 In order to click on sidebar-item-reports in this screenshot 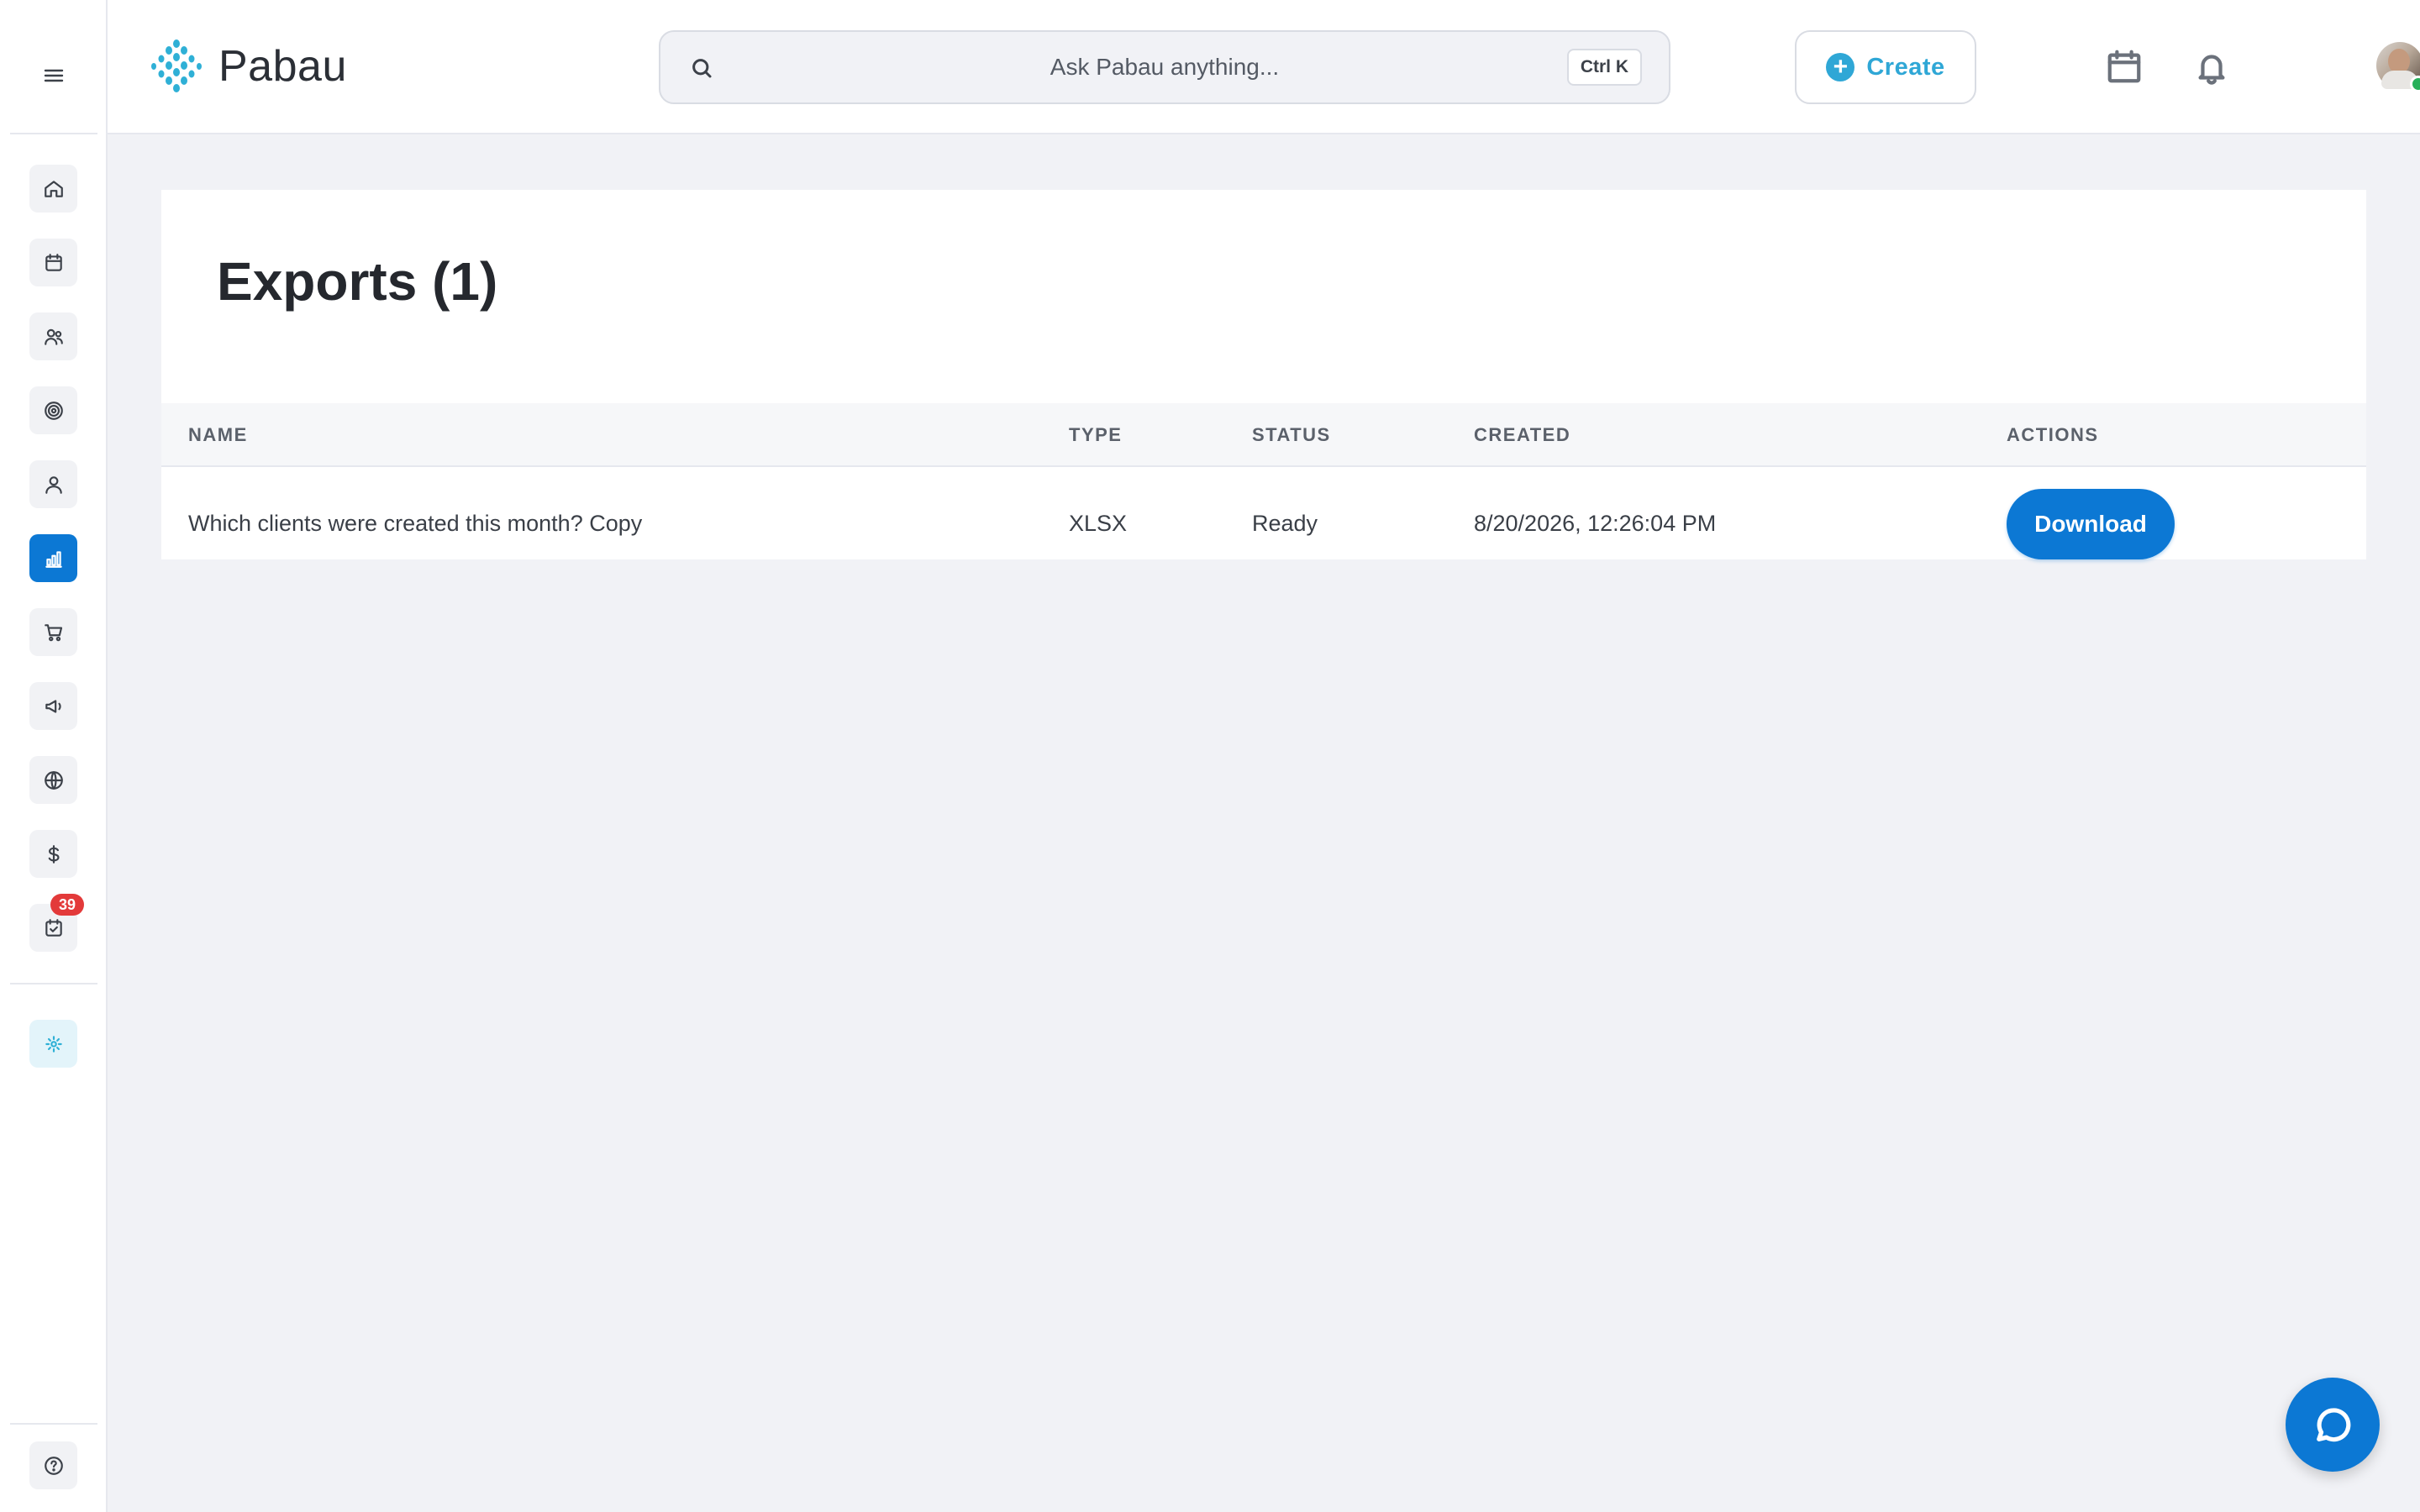, I will do `click(53, 558)`.